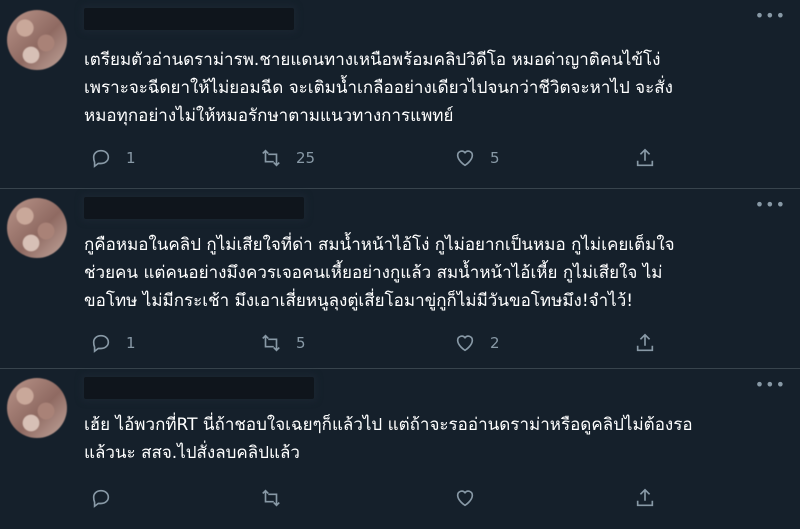 The width and height of the screenshot is (800, 529). I want to click on reply-button, so click(101, 498).